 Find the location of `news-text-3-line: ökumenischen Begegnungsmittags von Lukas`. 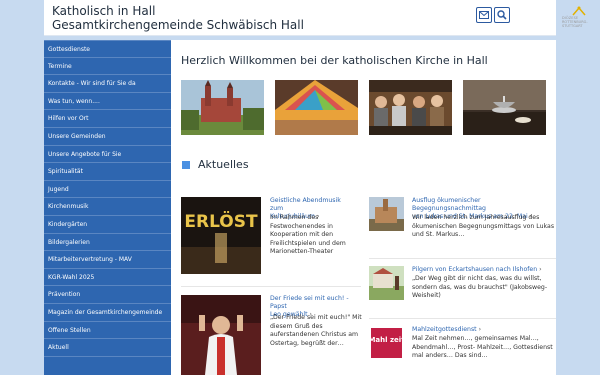

news-text-3-line: ökumenischen Begegnungsmittags von Lukas is located at coordinates (483, 226).